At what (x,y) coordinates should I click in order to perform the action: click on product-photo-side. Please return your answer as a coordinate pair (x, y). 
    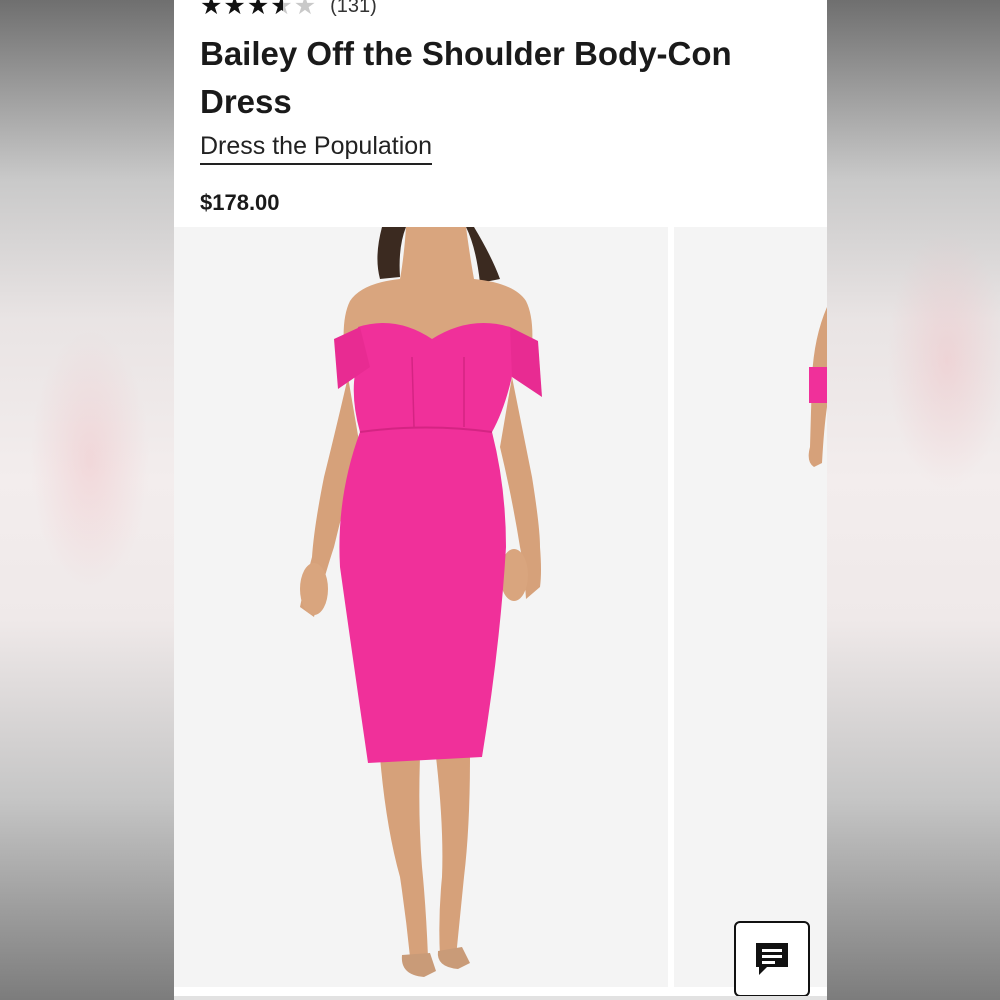
    Looking at the image, I should click on (750, 607).